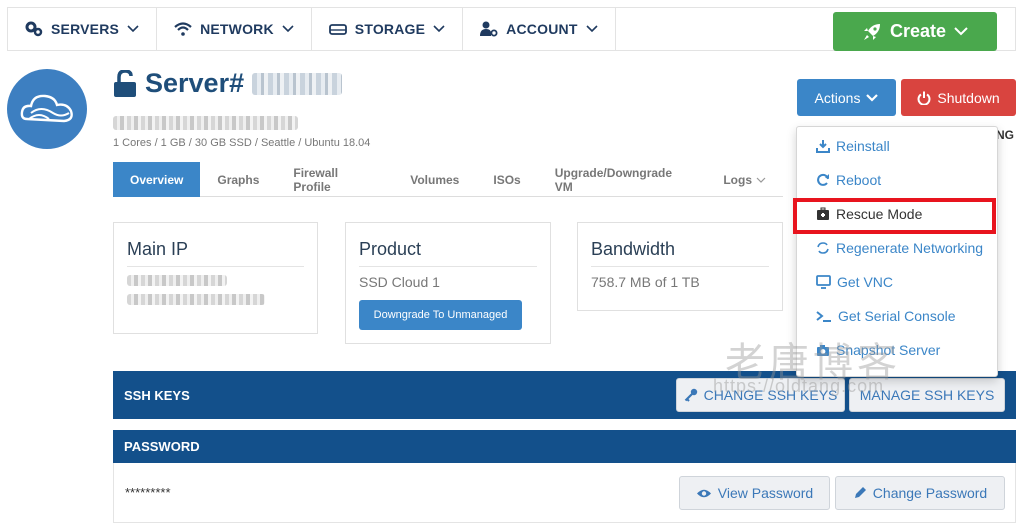  Describe the element at coordinates (297, 83) in the screenshot. I see `redacted-server-id` at that location.